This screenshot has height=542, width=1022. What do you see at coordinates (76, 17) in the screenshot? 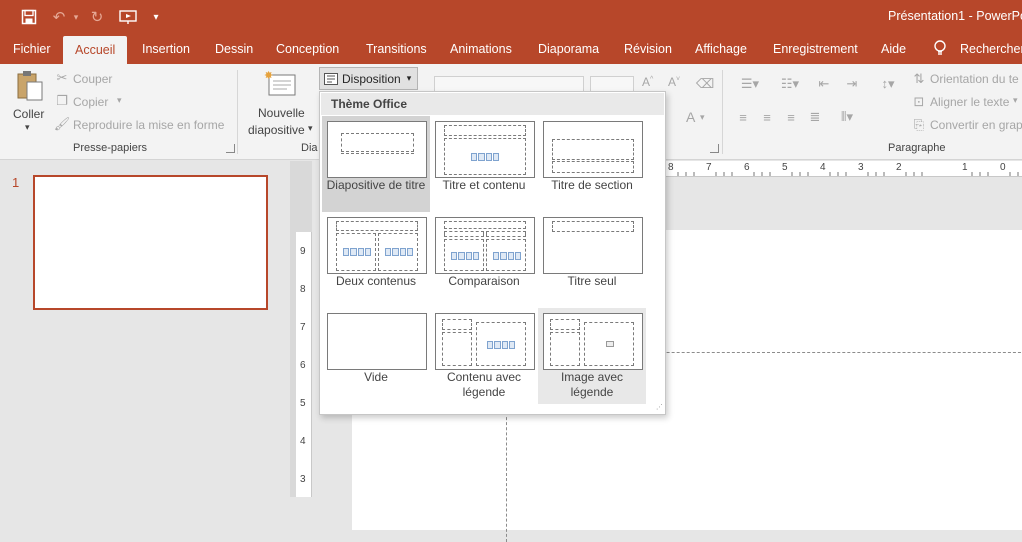
I see `undo-dropdown-icon: ▾` at bounding box center [76, 17].